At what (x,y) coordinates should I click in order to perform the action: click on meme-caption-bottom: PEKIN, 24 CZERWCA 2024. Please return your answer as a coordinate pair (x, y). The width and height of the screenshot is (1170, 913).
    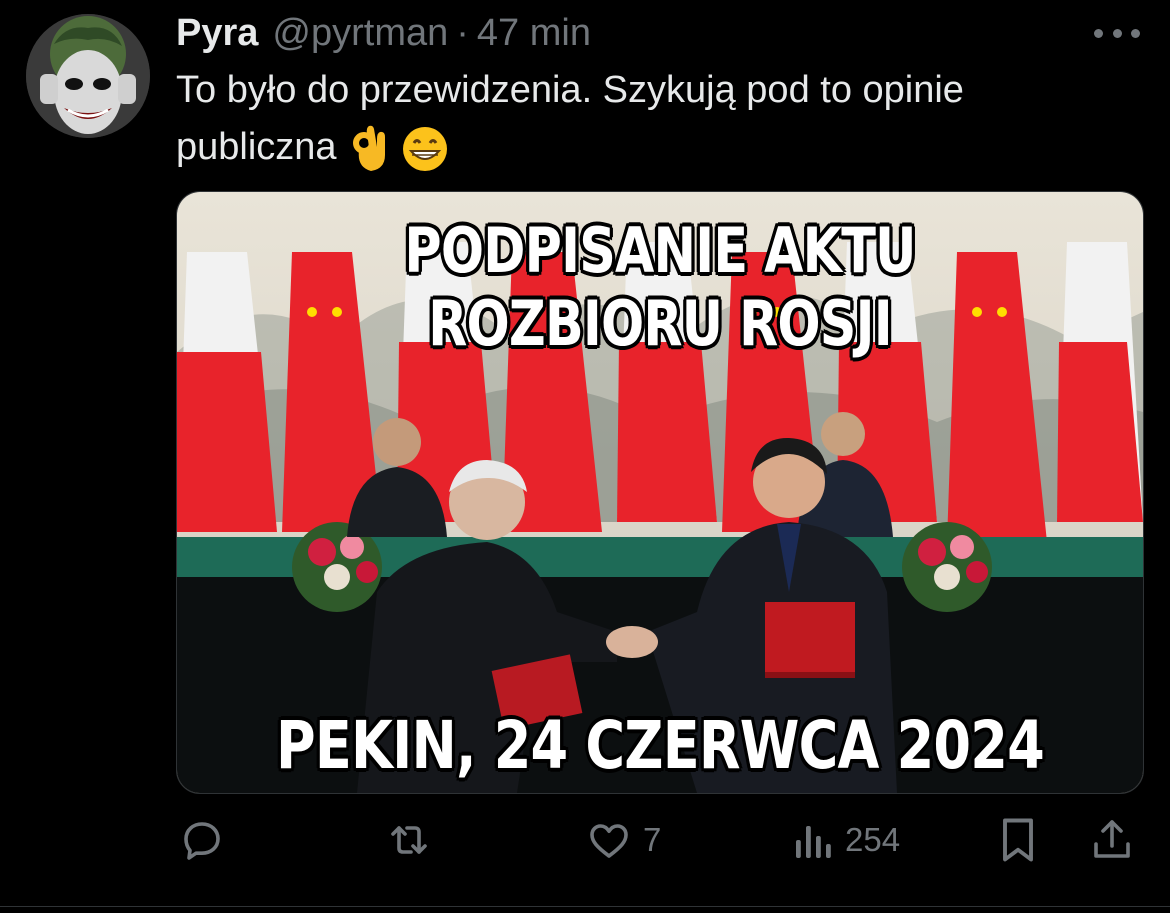
    Looking at the image, I should click on (660, 745).